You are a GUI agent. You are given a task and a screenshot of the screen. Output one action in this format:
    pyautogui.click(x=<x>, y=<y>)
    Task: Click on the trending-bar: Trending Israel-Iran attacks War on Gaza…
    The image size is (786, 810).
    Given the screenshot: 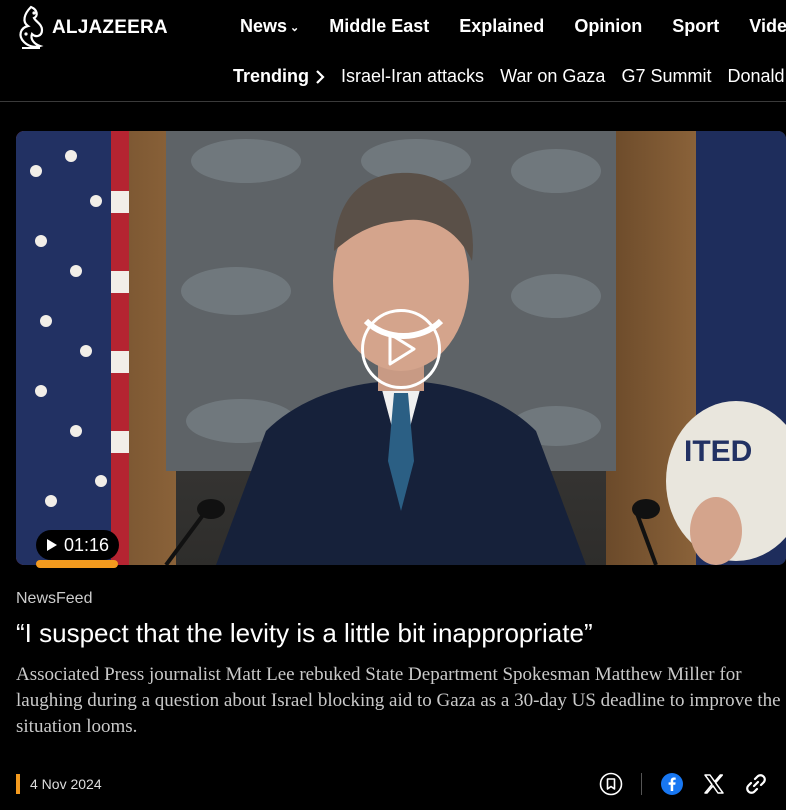 What is the action you would take?
    pyautogui.click(x=509, y=76)
    